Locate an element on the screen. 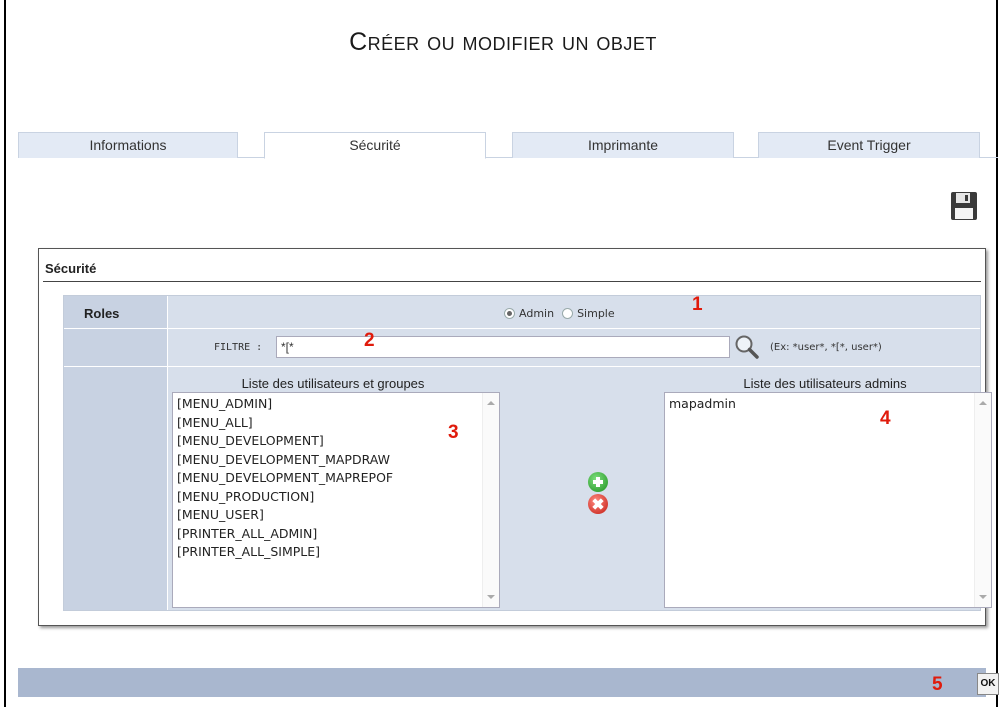 The image size is (999, 707). list-item: mapadmin is located at coordinates (702, 404).